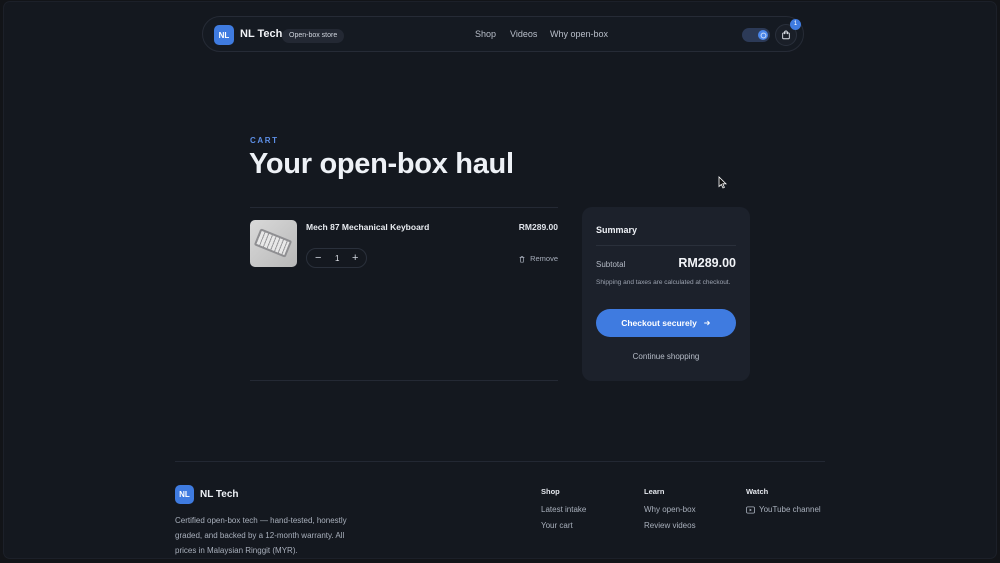 The height and width of the screenshot is (563, 1000). I want to click on footer-column-watch: Watch YouTube channel, so click(783, 504).